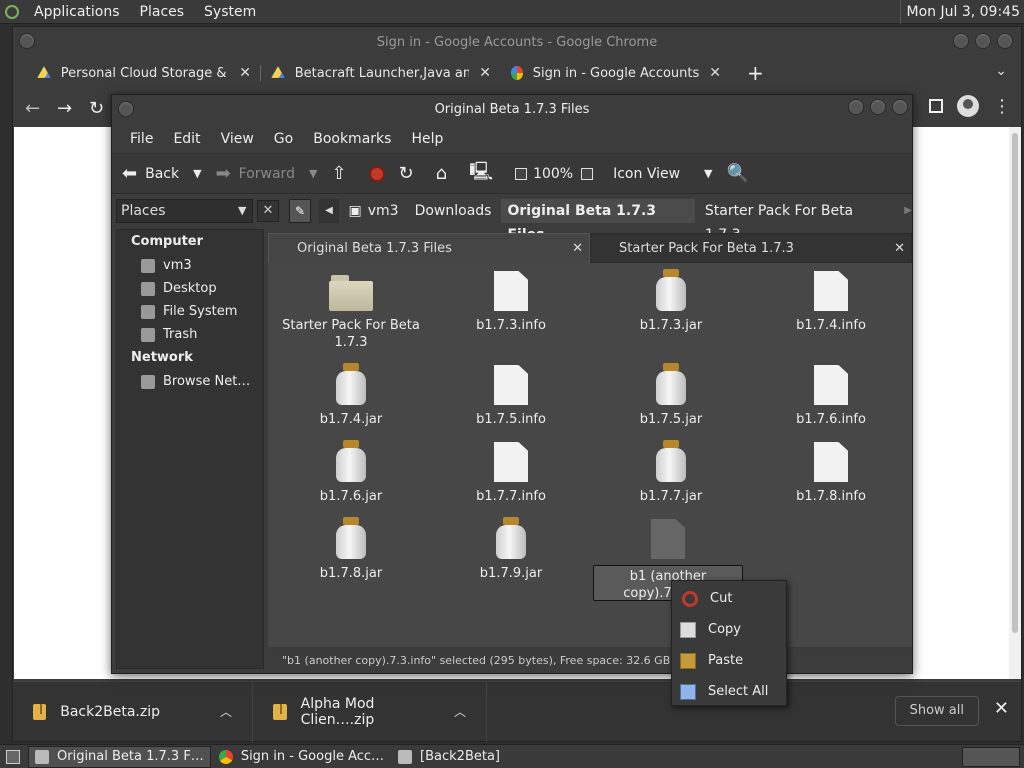 The image size is (1024, 768). What do you see at coordinates (1002, 106) in the screenshot?
I see `kebab-menu-icon: ⋮` at bounding box center [1002, 106].